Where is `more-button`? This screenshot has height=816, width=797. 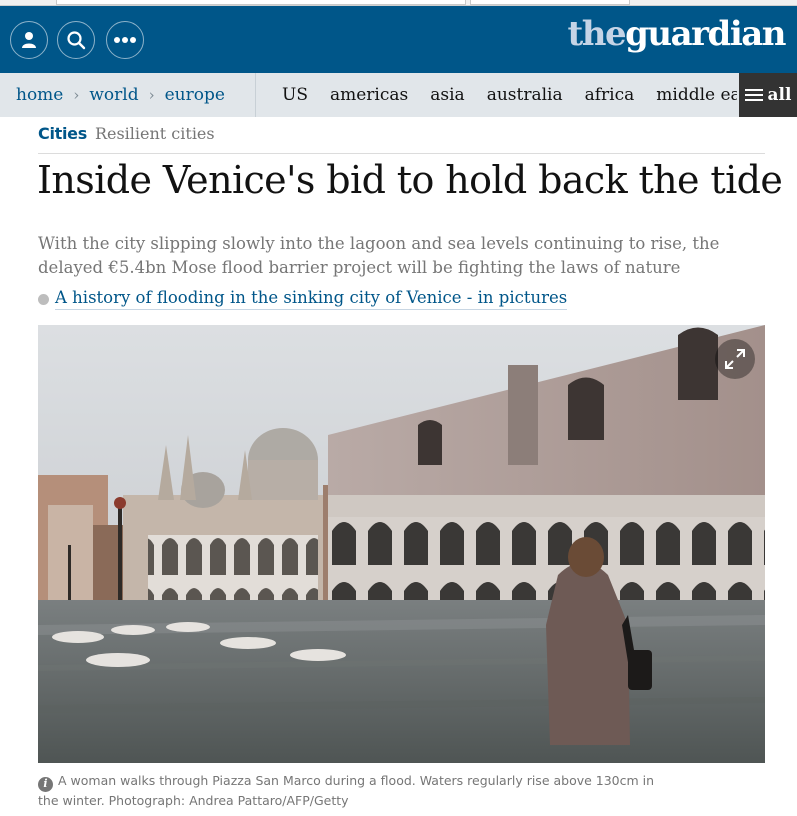 more-button is located at coordinates (125, 40).